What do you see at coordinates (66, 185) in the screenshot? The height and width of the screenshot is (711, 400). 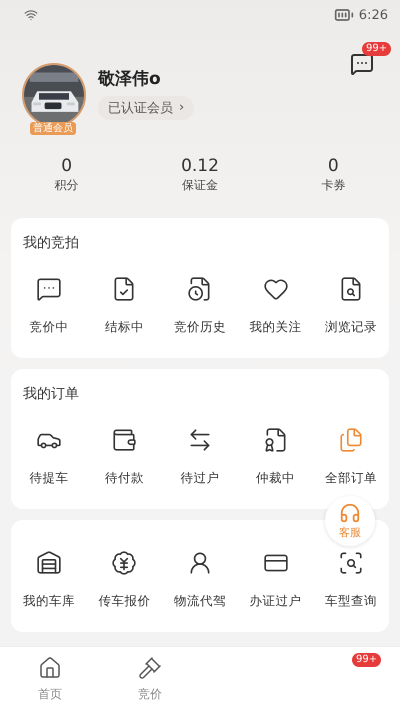 I see `stat-label: 积分` at bounding box center [66, 185].